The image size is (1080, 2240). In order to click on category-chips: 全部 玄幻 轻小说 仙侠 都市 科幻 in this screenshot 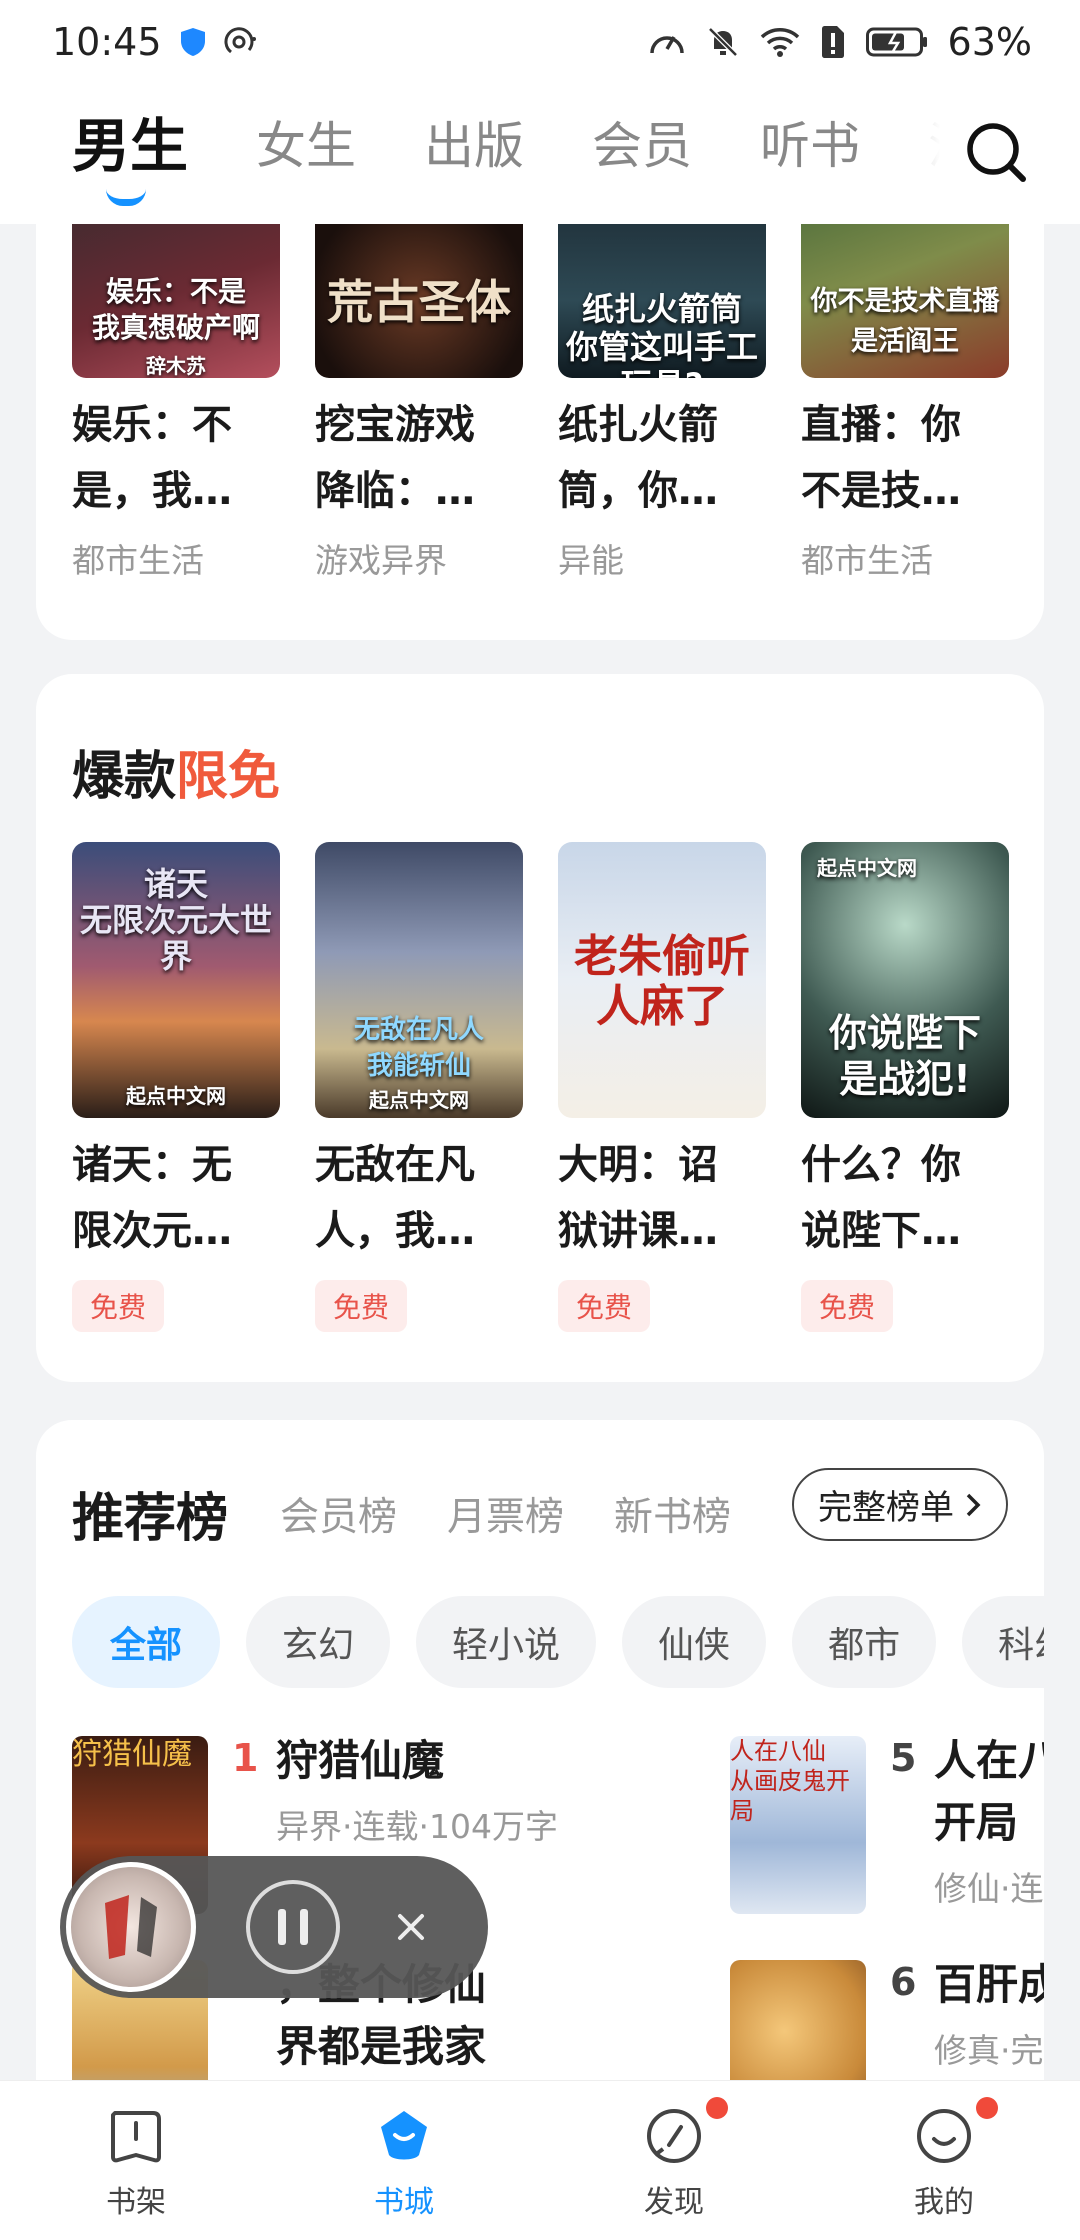, I will do `click(558, 1642)`.